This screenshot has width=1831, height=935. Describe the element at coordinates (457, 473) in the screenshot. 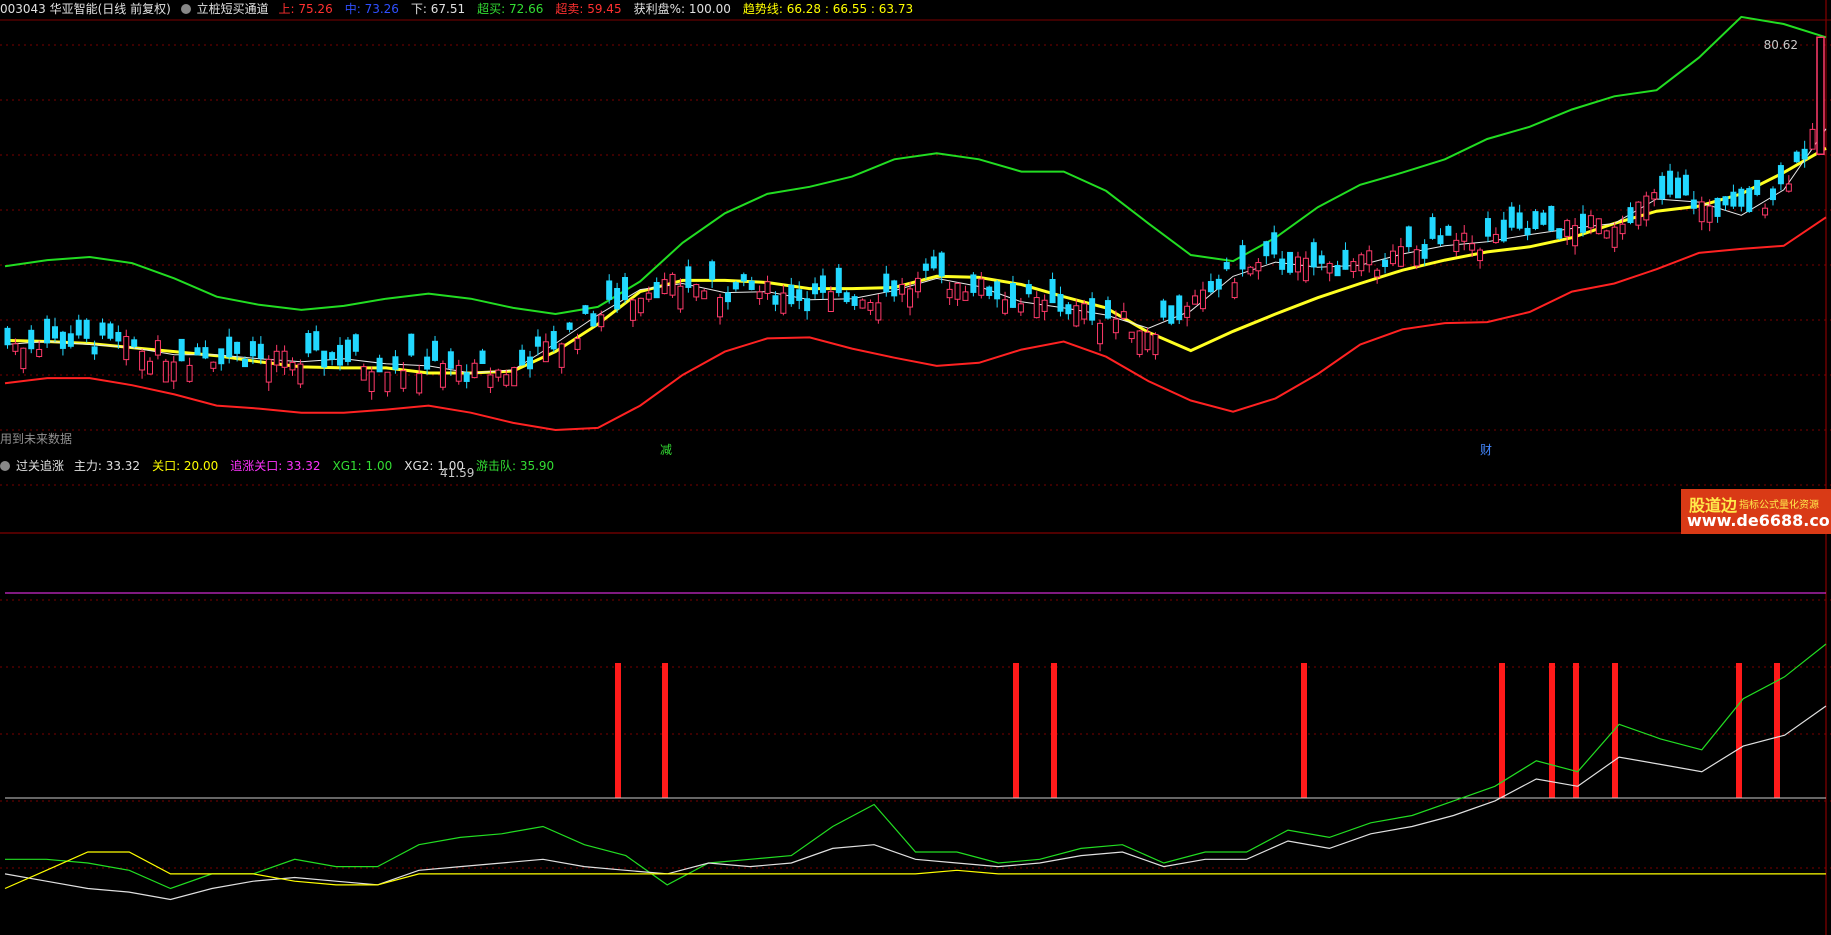

I see `price-low-label: 41.59` at that location.